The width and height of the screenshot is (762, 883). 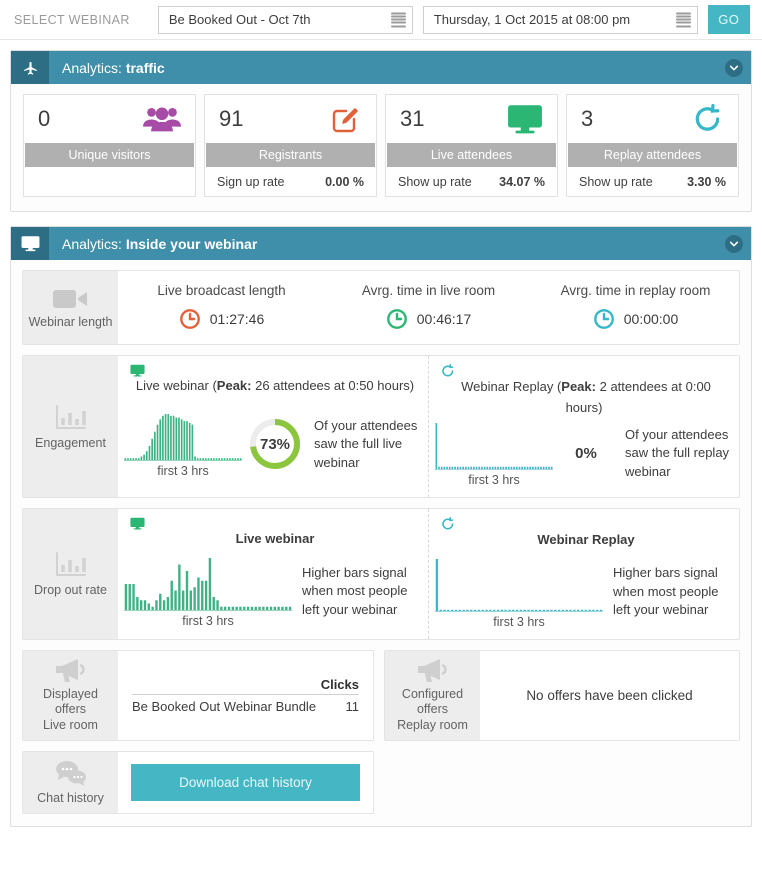 What do you see at coordinates (344, 182) in the screenshot?
I see `stat-rate-value: 0.00 %` at bounding box center [344, 182].